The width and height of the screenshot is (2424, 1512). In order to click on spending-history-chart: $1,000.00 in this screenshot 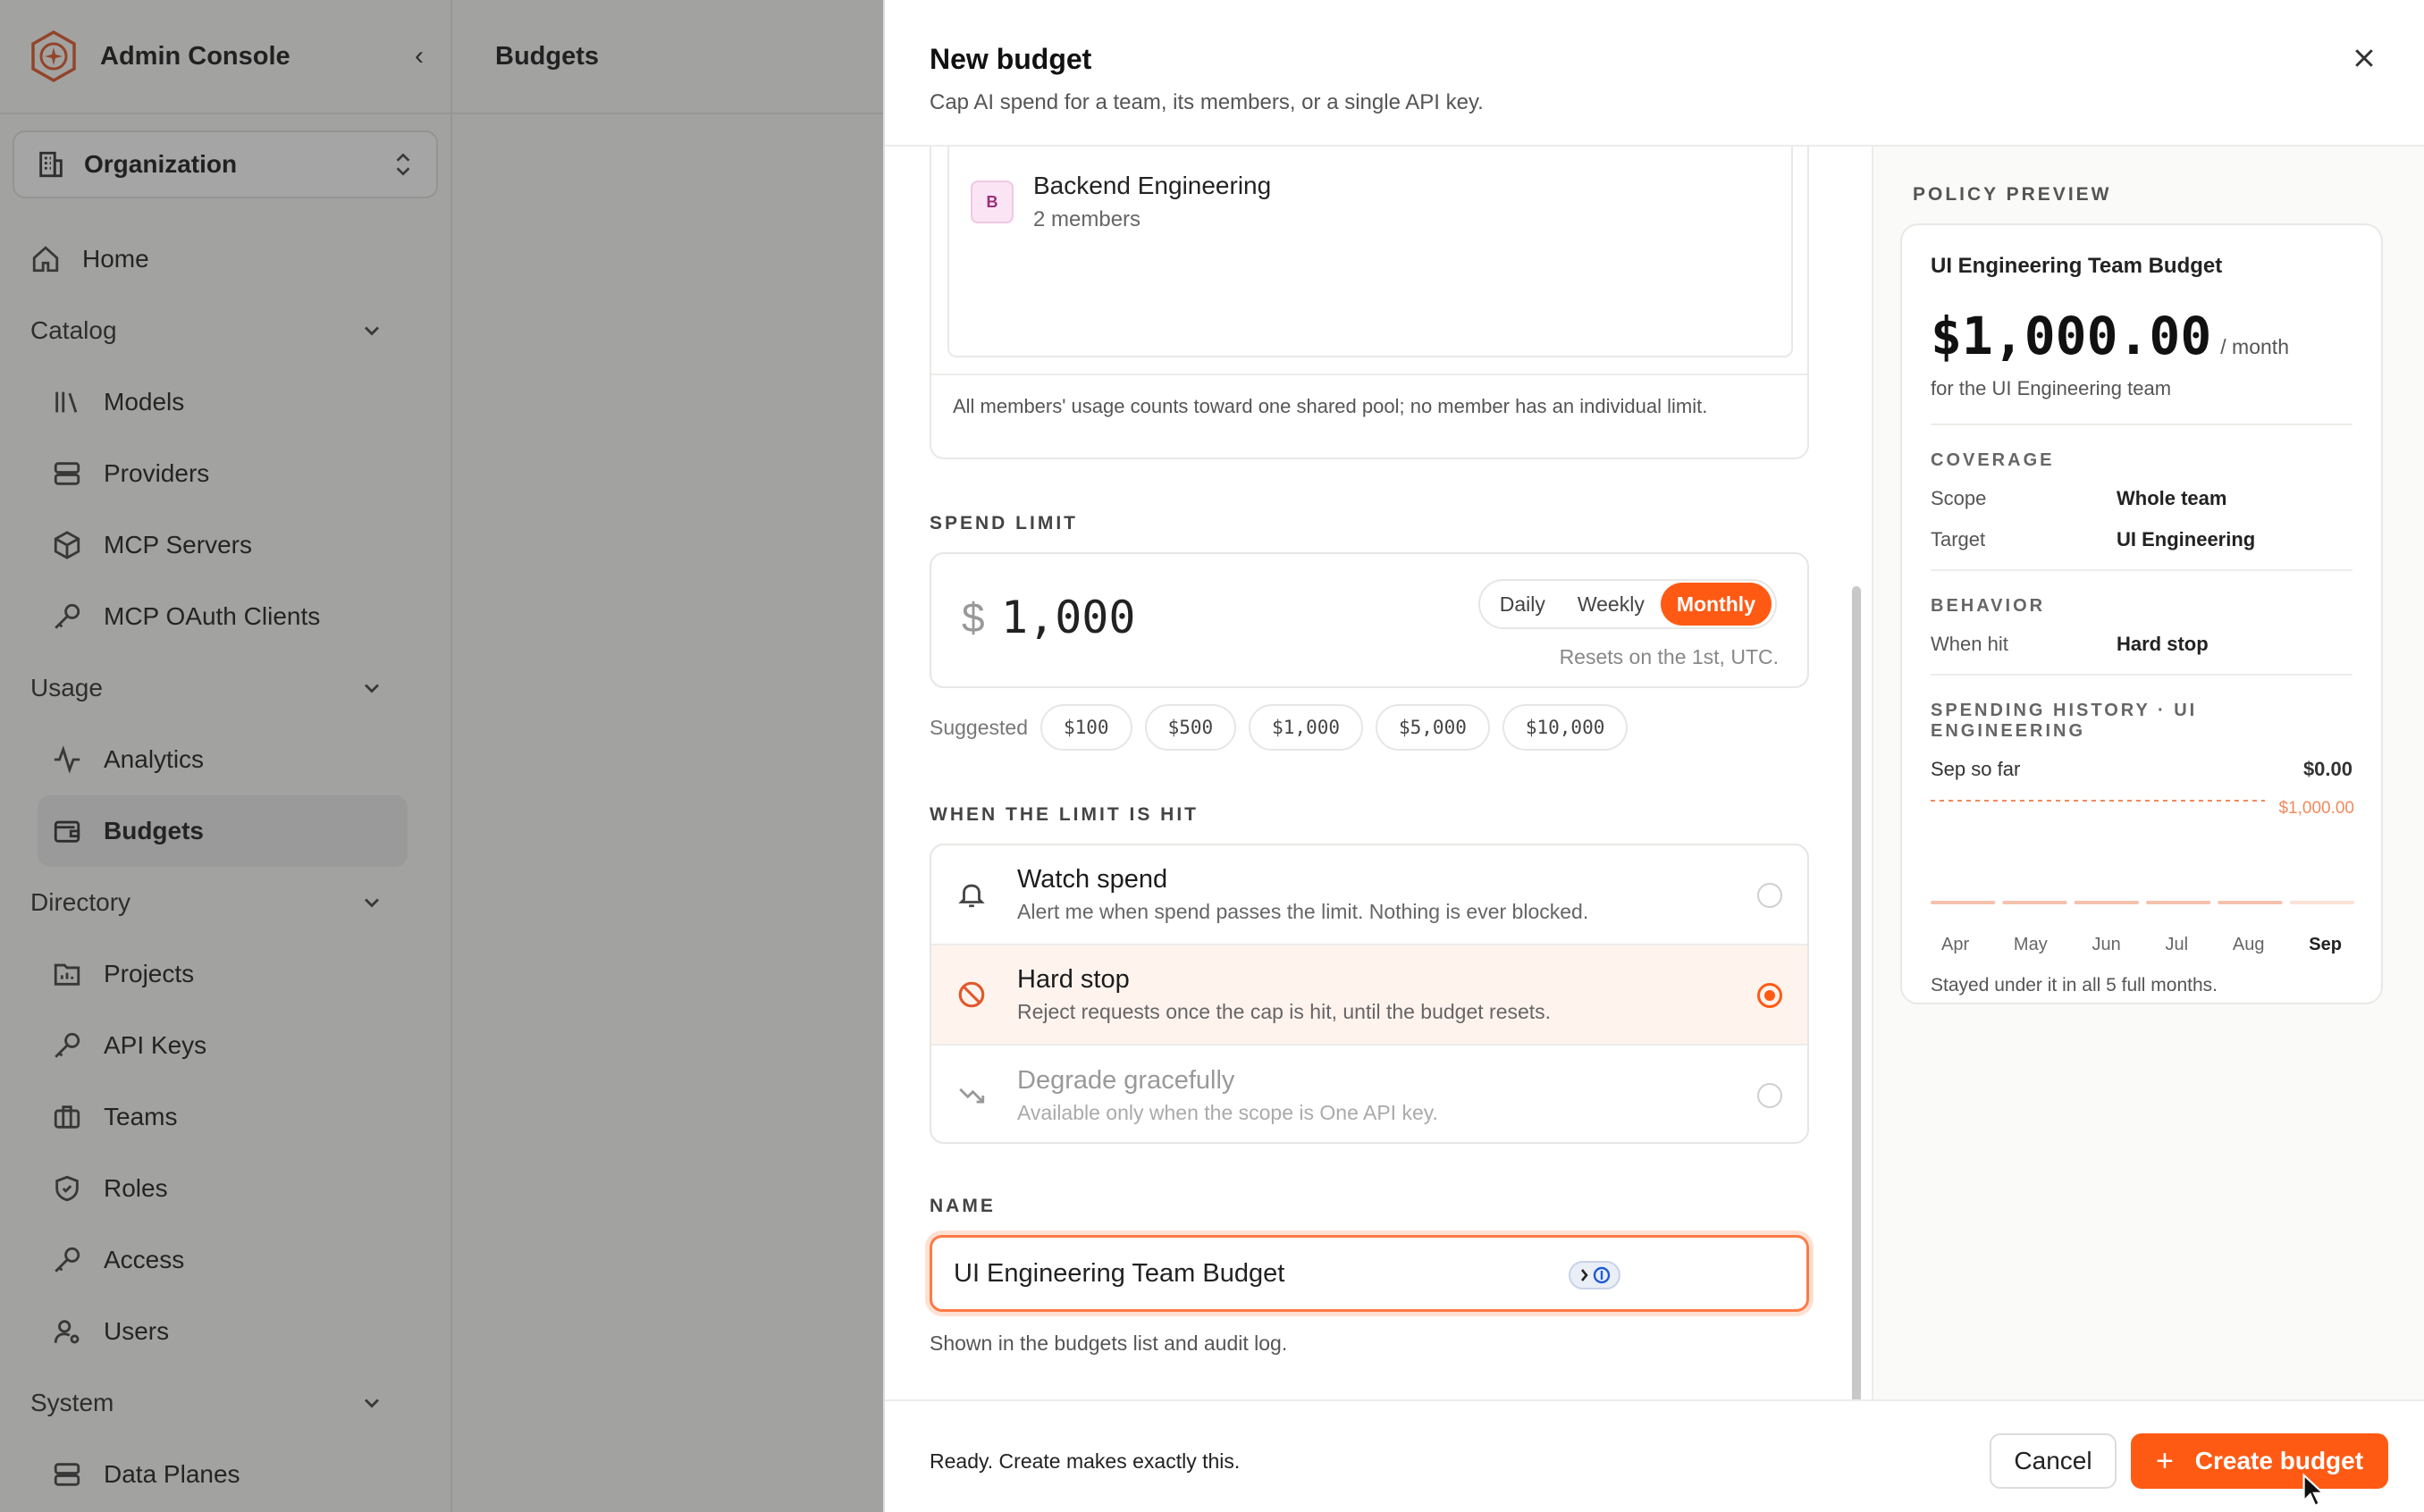, I will do `click(2142, 859)`.